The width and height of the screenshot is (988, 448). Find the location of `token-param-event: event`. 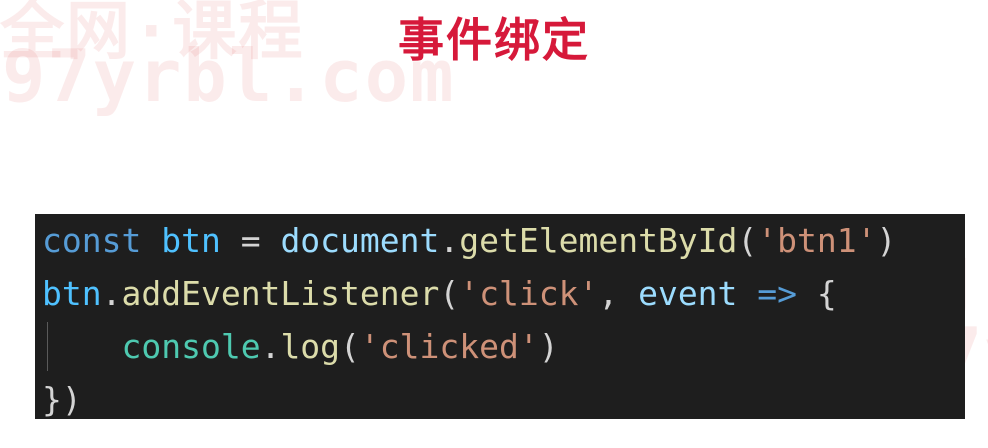

token-param-event: event is located at coordinates (688, 293).